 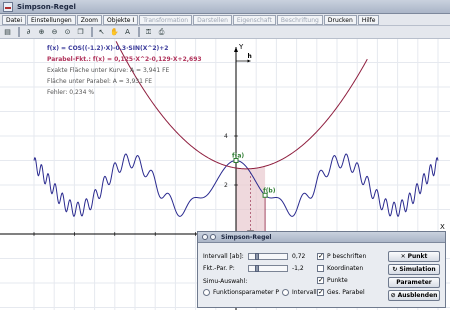 I want to click on hide-icon: ⊘, so click(x=393, y=295).